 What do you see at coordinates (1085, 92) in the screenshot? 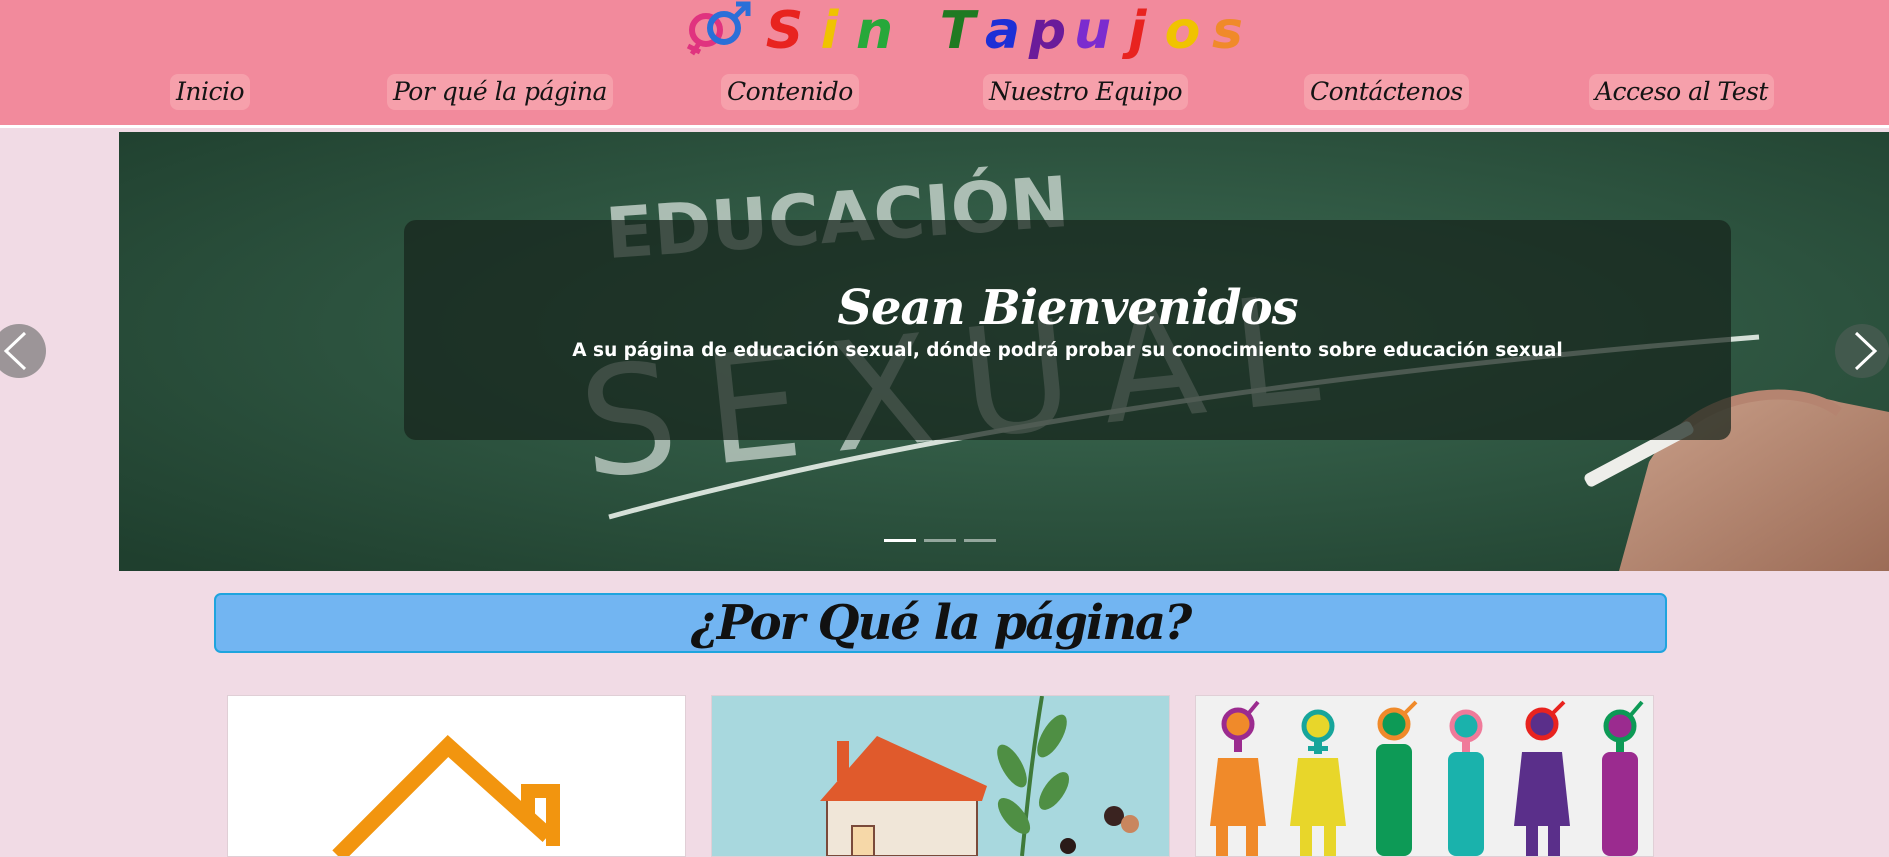
I see `nav-nuestro-equipo: Nuestro Equipo` at bounding box center [1085, 92].